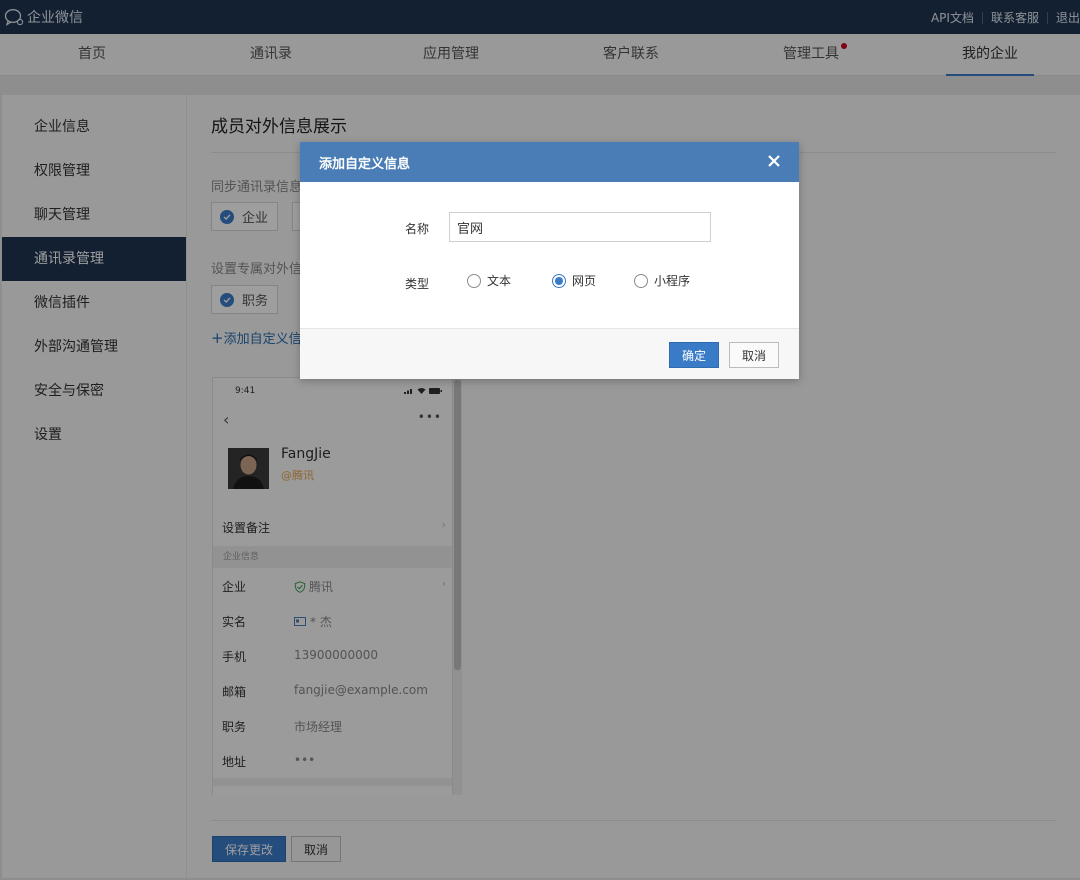 Image resolution: width=1080 pixels, height=880 pixels. Describe the element at coordinates (584, 281) in the screenshot. I see `radio-label: 网页` at that location.